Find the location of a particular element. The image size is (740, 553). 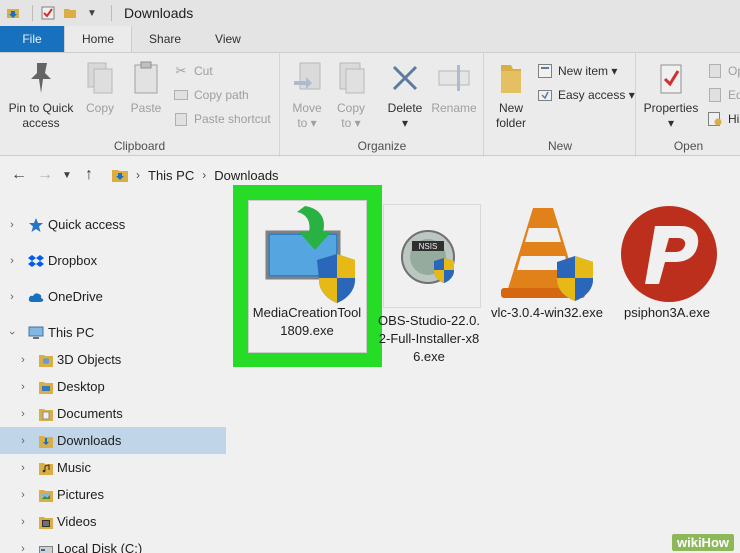

rename-icon is located at coordinates (454, 78).